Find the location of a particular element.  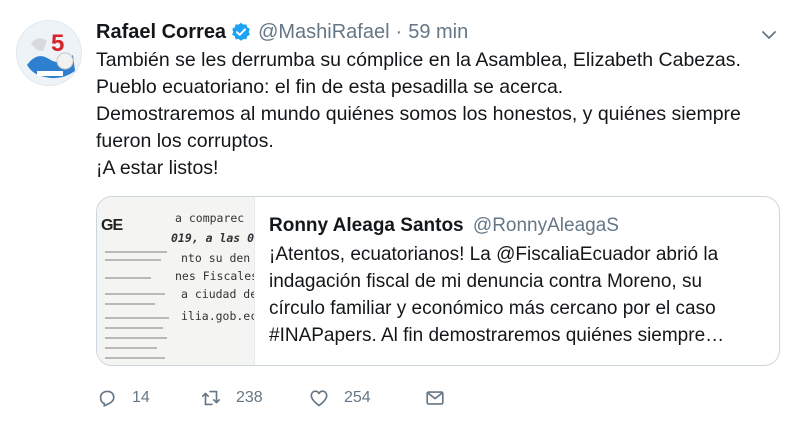

thumbnail-text: a ciudad de is located at coordinates (218, 294).